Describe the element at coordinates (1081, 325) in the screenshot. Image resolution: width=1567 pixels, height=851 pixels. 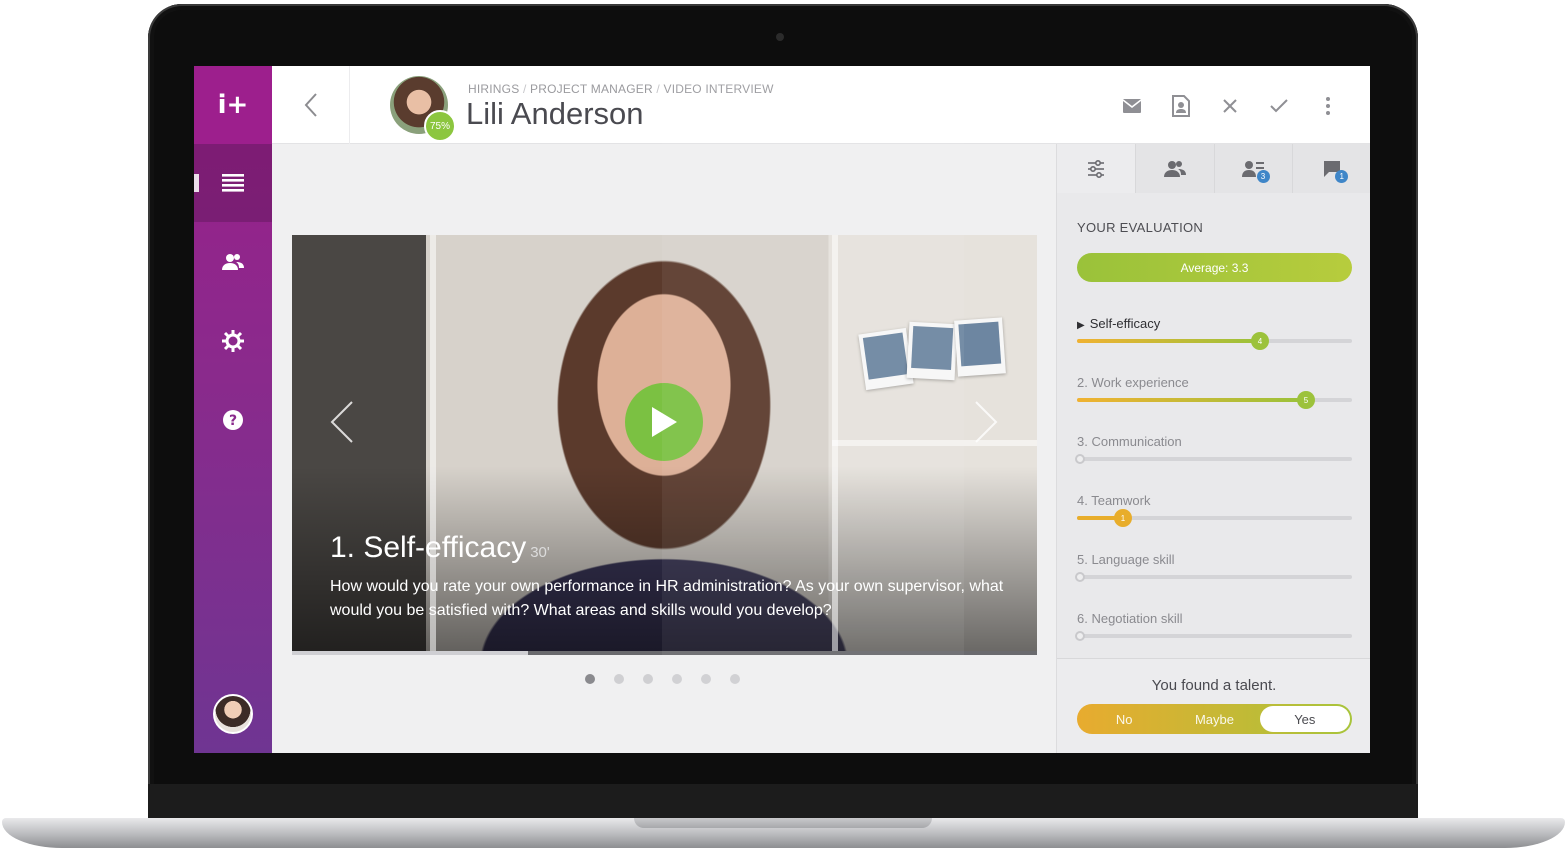
I see `expand-triangle-icon: ▶` at that location.